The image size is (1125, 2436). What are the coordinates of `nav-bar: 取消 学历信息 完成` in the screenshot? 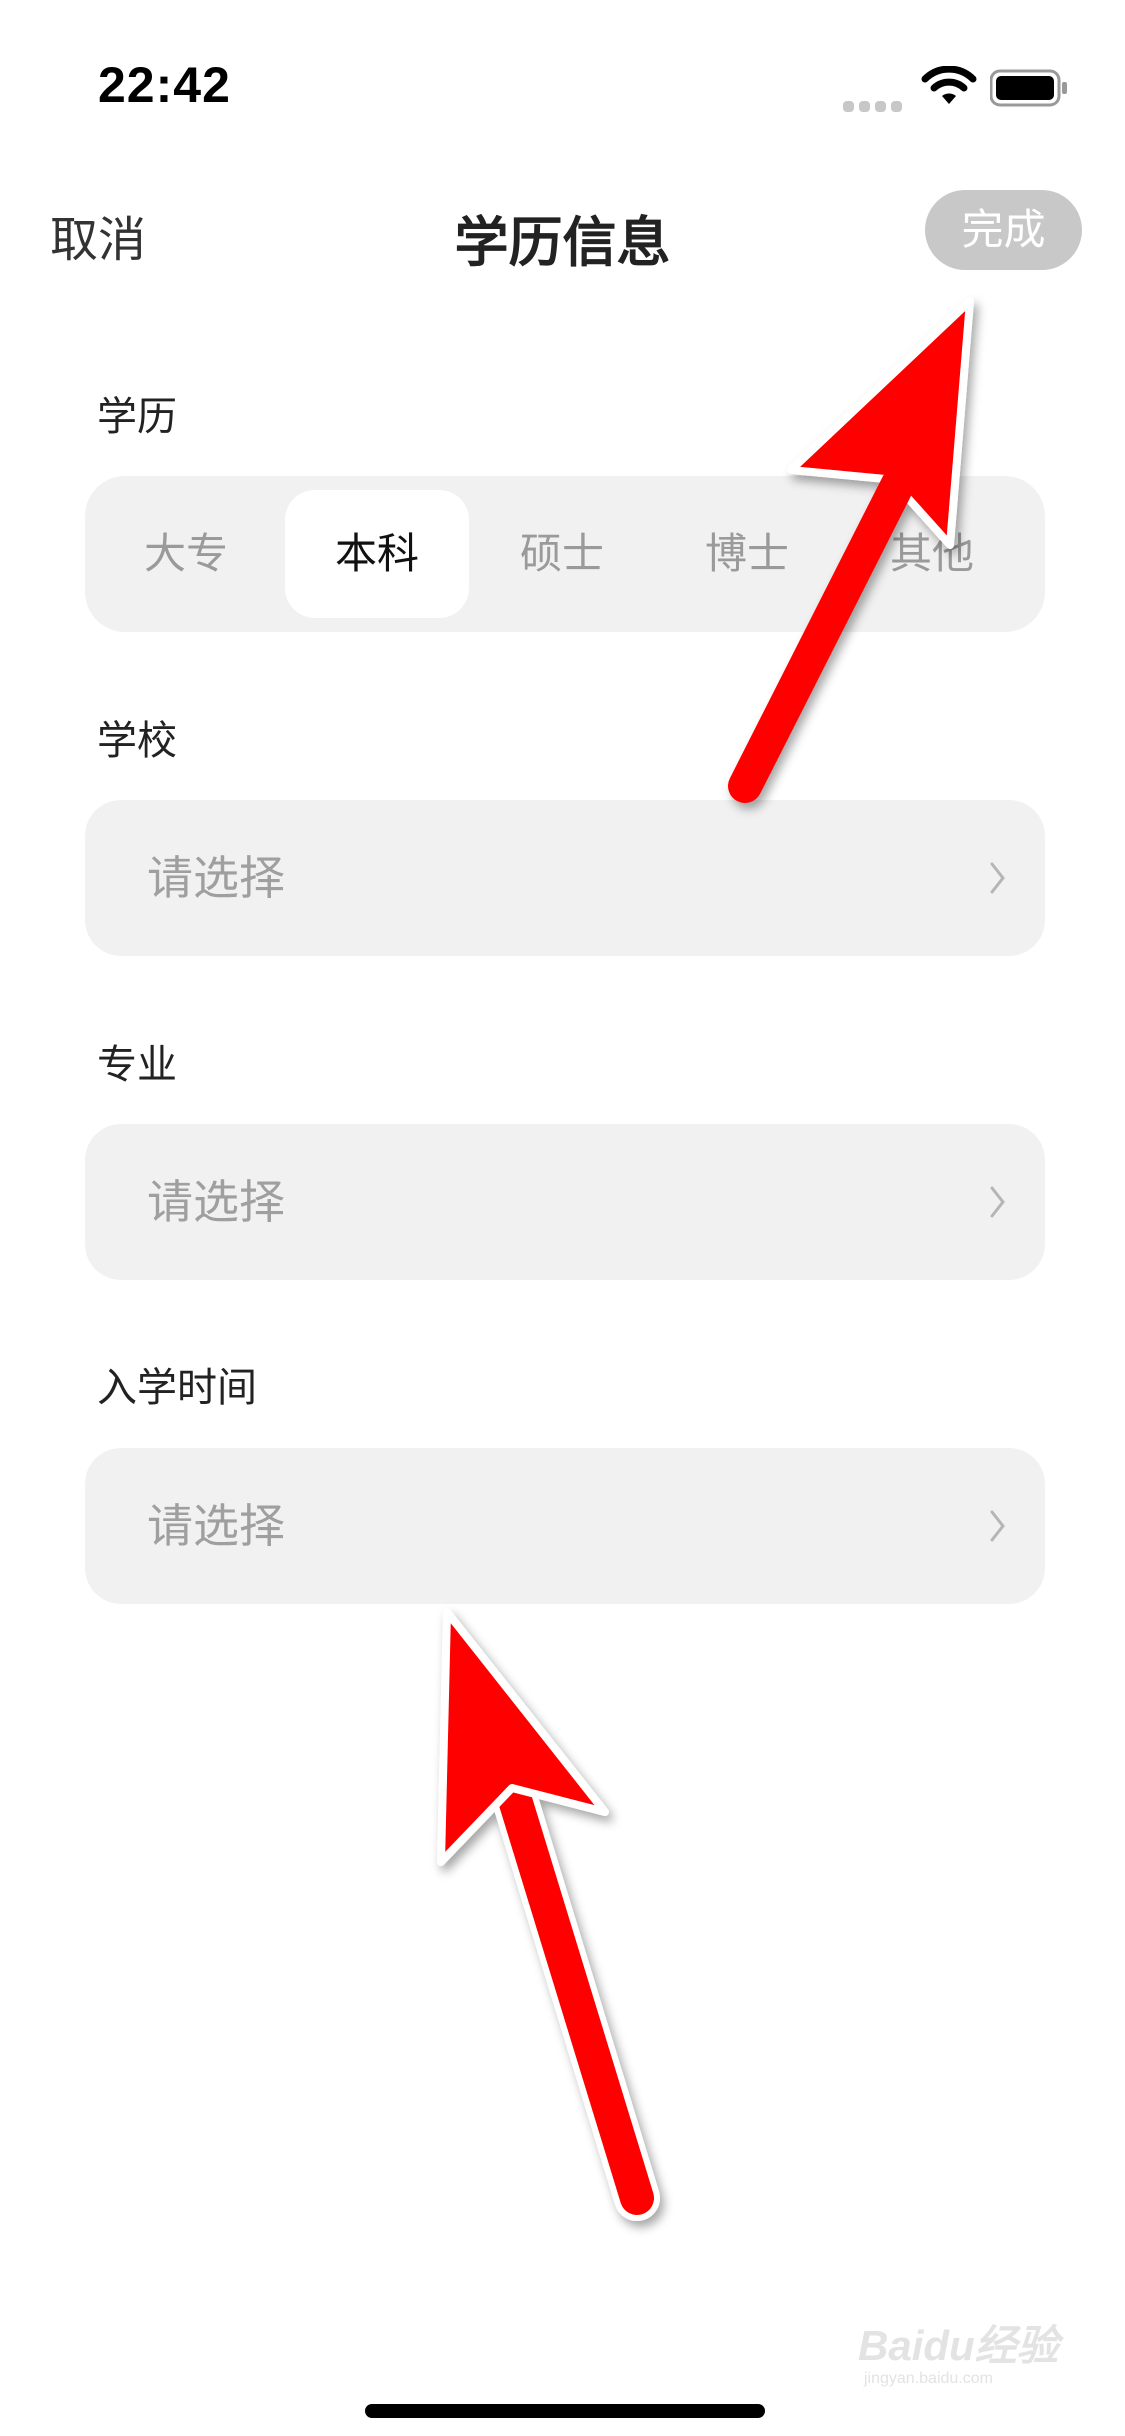 It's located at (562, 230).